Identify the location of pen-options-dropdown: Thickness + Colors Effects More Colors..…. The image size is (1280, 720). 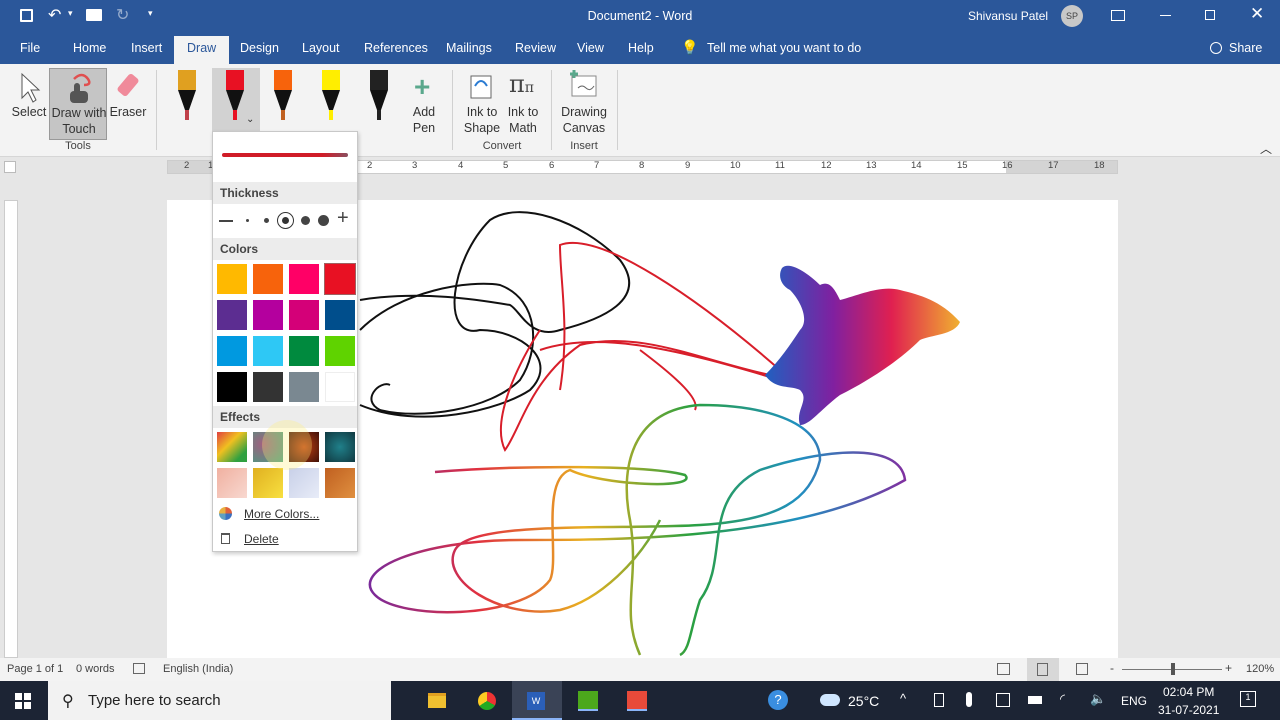
(285, 341).